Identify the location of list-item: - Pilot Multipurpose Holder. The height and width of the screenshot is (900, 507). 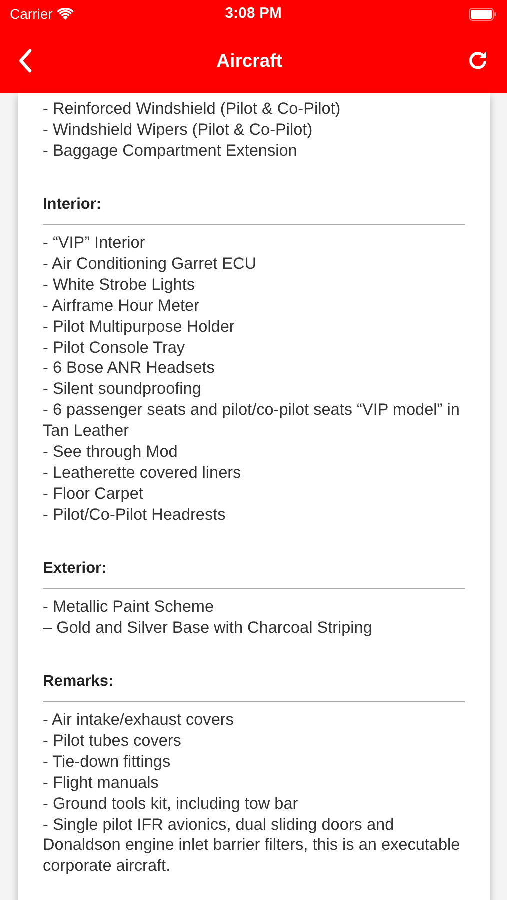
(139, 327).